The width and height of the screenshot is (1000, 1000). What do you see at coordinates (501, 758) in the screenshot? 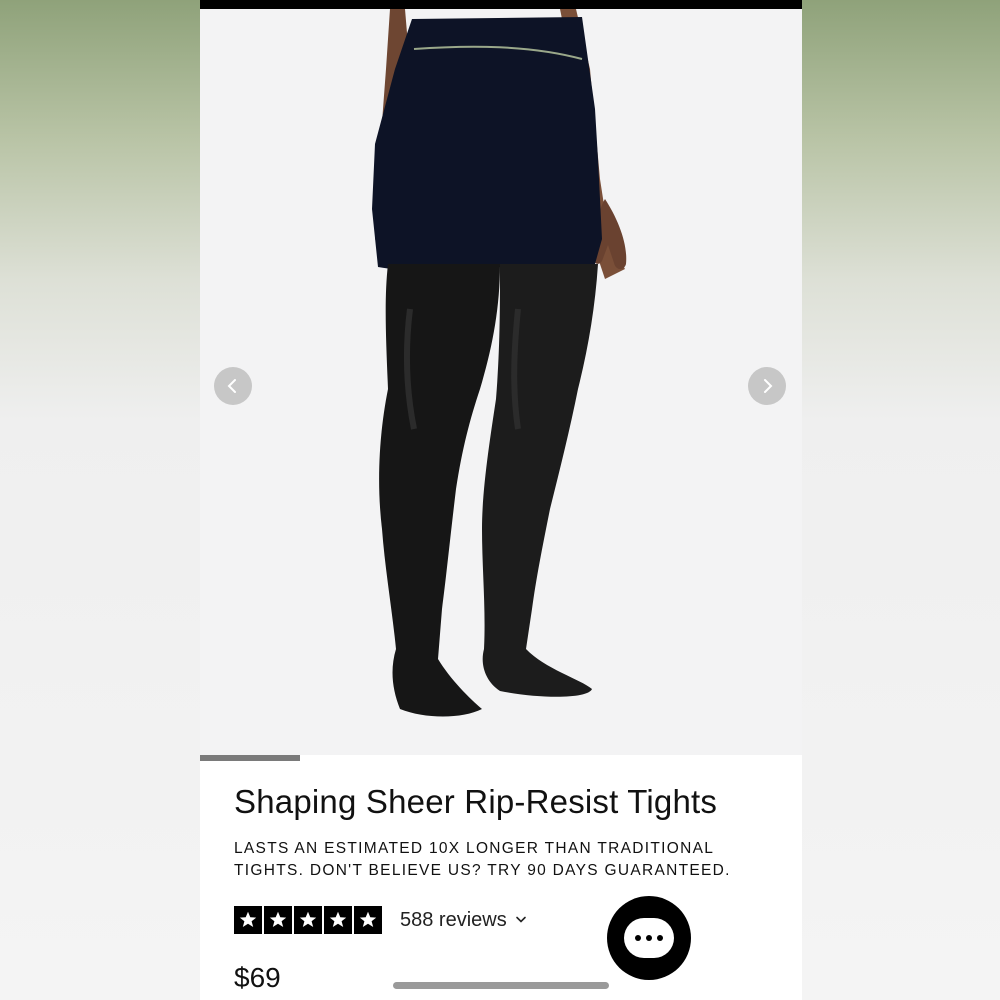
I see `gallery-progress-bar` at bounding box center [501, 758].